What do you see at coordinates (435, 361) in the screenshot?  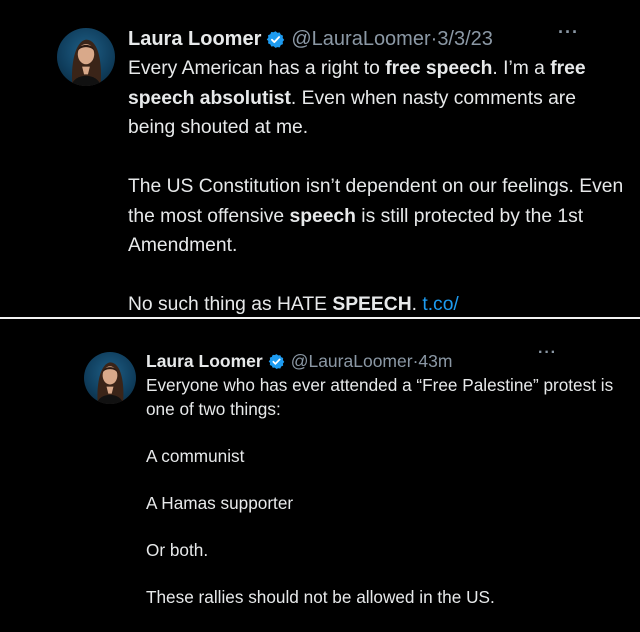 I see `tweet-timestamp: 43m` at bounding box center [435, 361].